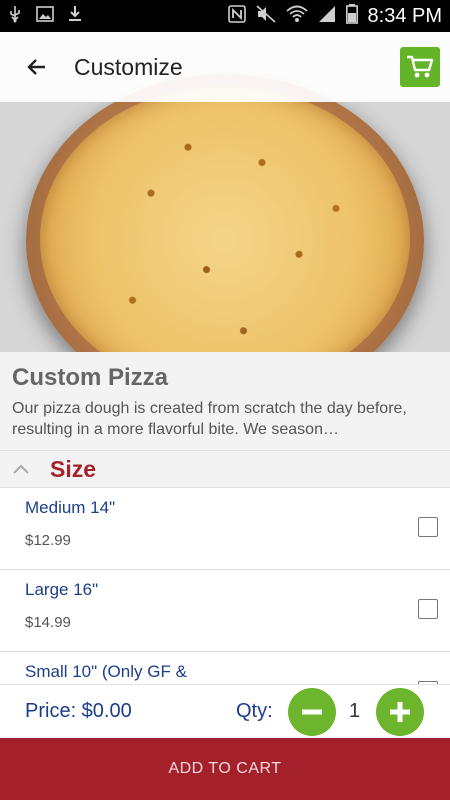  Describe the element at coordinates (225, 769) in the screenshot. I see `add-to-cart-button: ADD TO CART` at that location.